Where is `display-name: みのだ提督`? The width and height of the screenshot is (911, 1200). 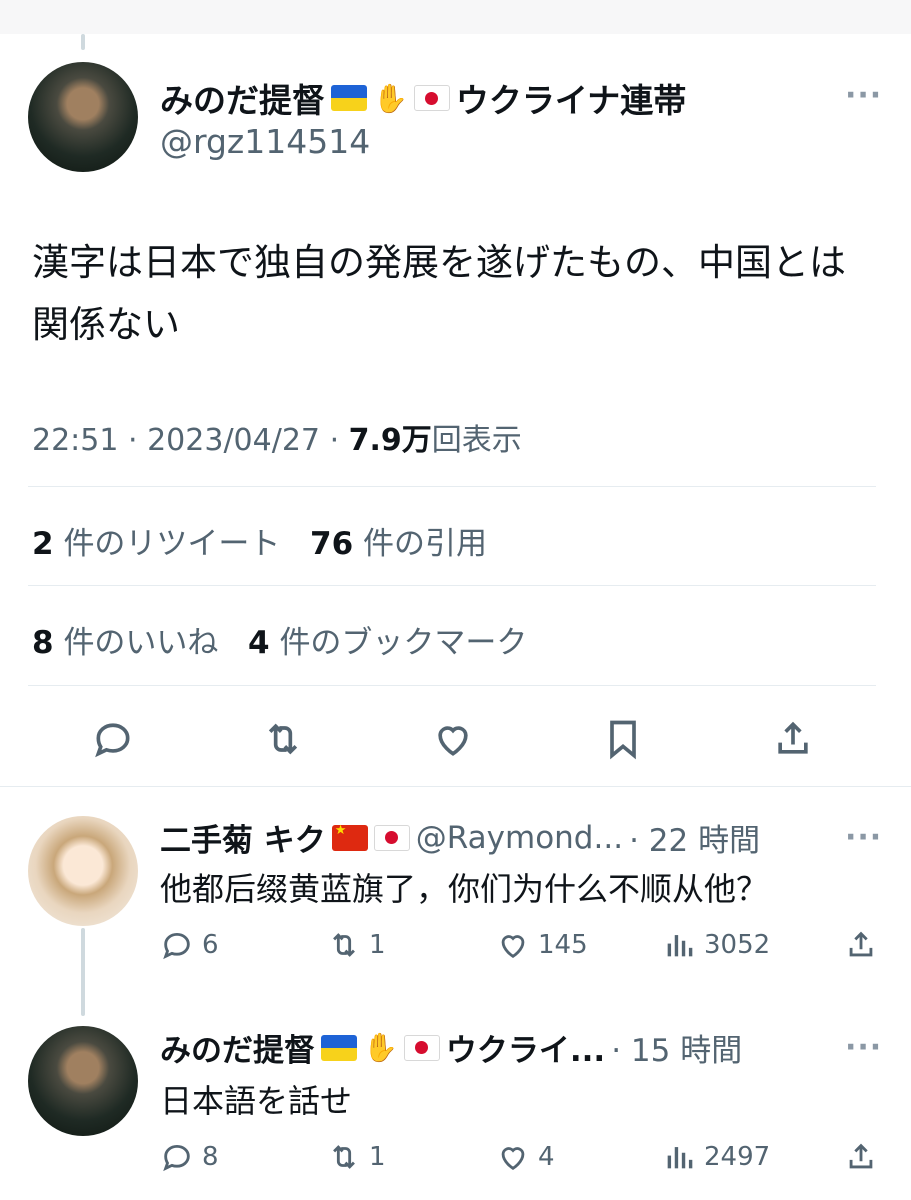
display-name: みのだ提督 is located at coordinates (237, 1047).